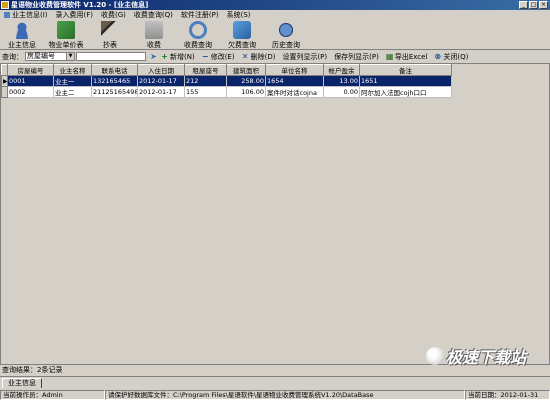 This screenshot has width=550, height=400. I want to click on fee-icon, so click(154, 30).